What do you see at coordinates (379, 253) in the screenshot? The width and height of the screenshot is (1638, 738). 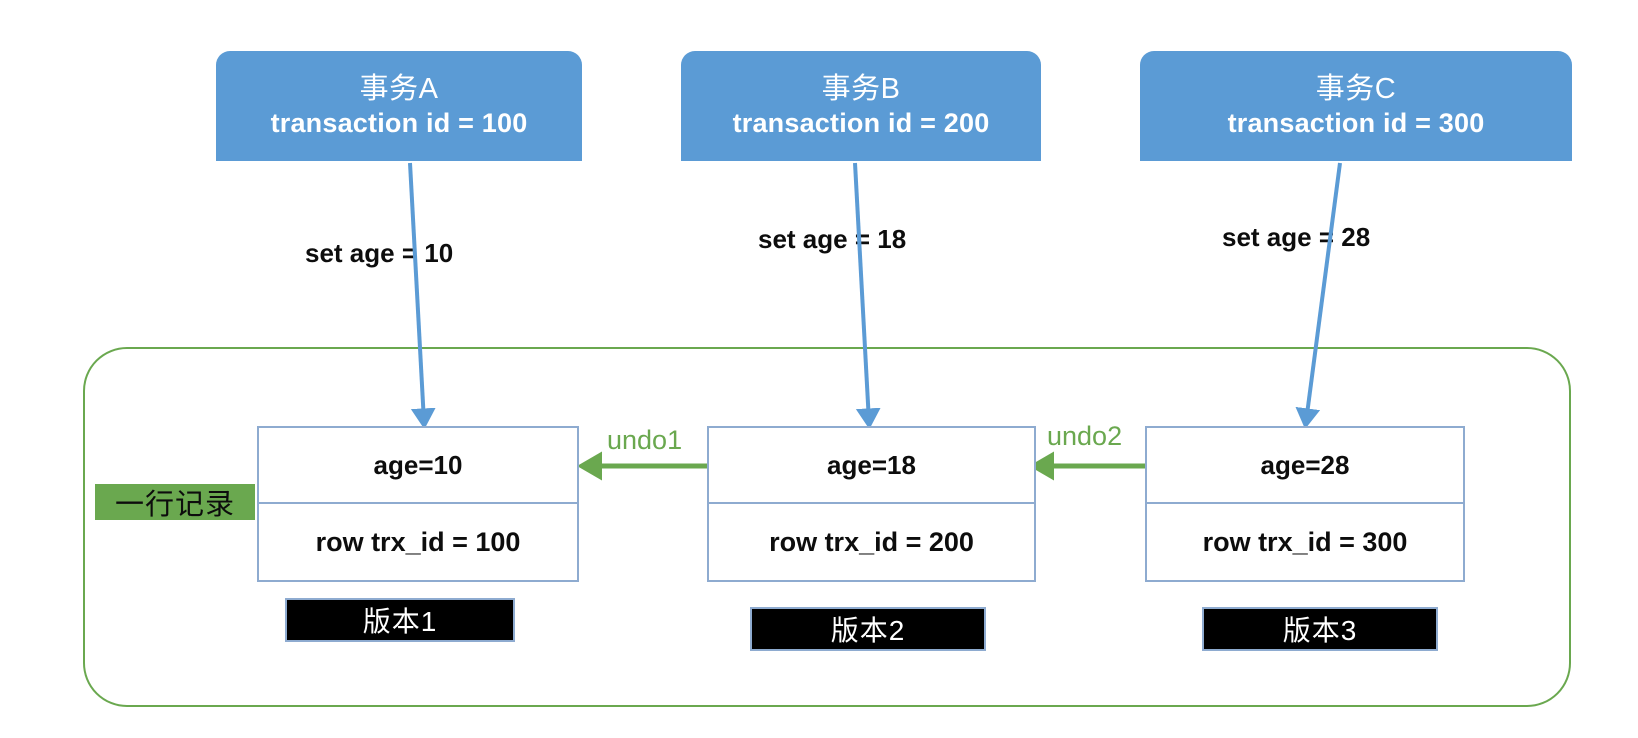 I see `set-age-label-a: set age = 10` at bounding box center [379, 253].